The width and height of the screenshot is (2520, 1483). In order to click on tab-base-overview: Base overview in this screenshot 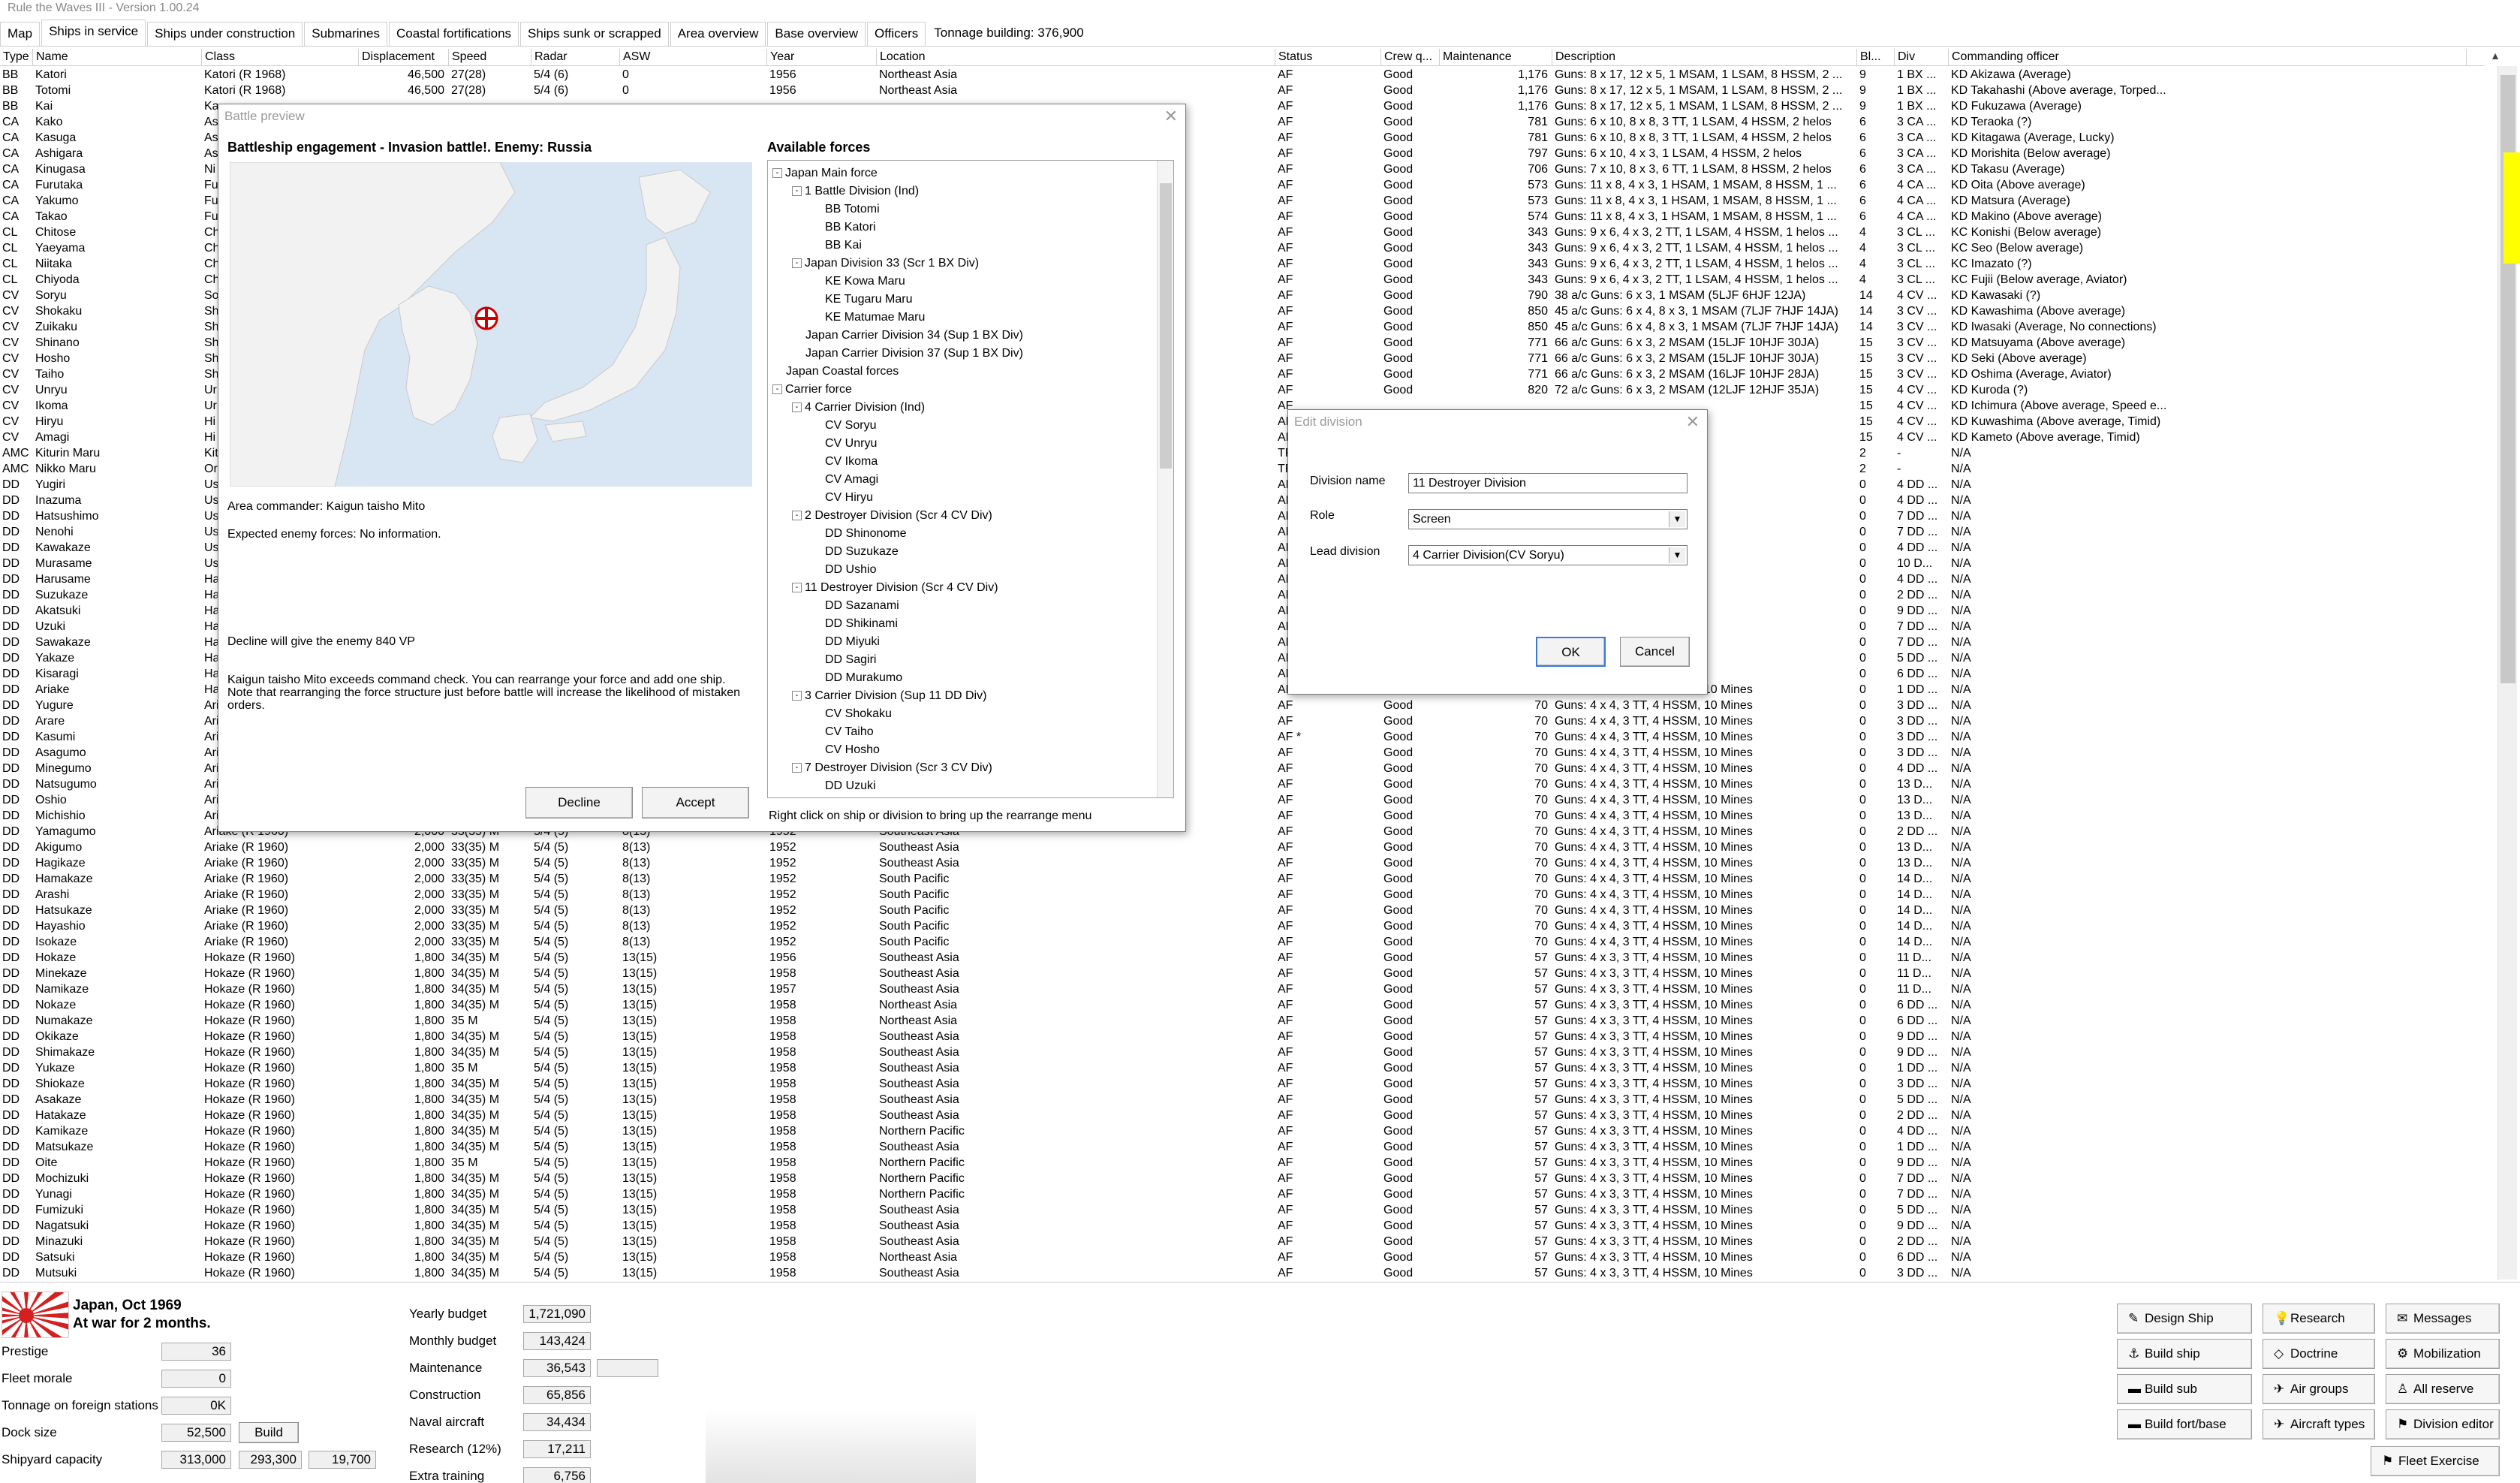, I will do `click(816, 34)`.